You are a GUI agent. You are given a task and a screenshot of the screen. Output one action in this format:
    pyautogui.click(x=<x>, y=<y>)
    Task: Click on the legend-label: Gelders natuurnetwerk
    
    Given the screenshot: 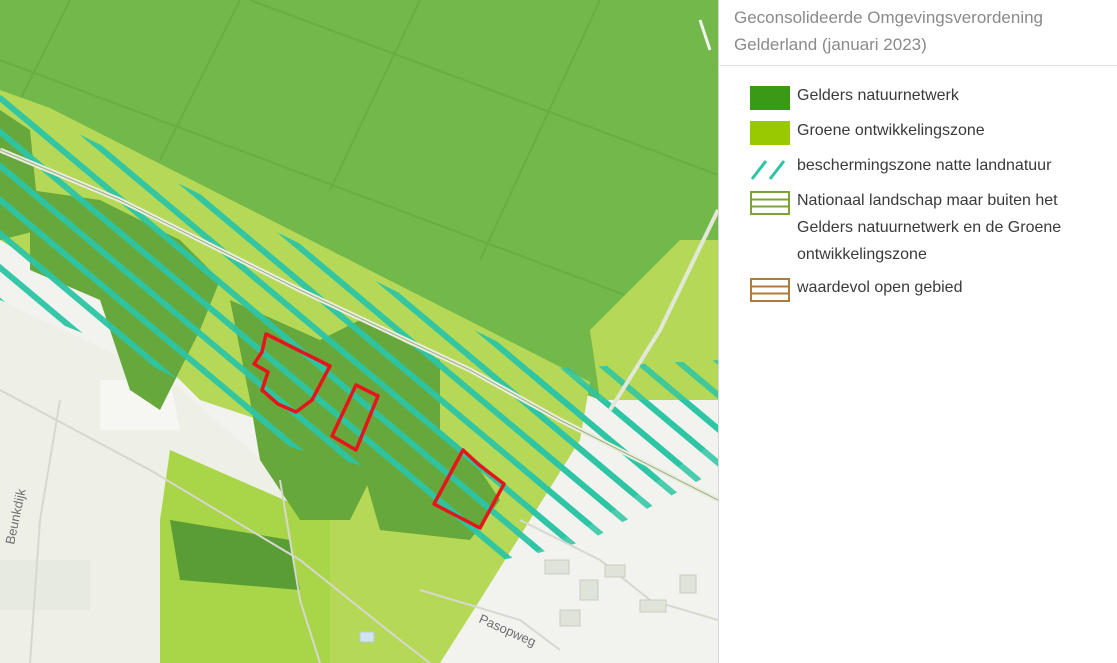 What is the action you would take?
    pyautogui.click(x=878, y=95)
    